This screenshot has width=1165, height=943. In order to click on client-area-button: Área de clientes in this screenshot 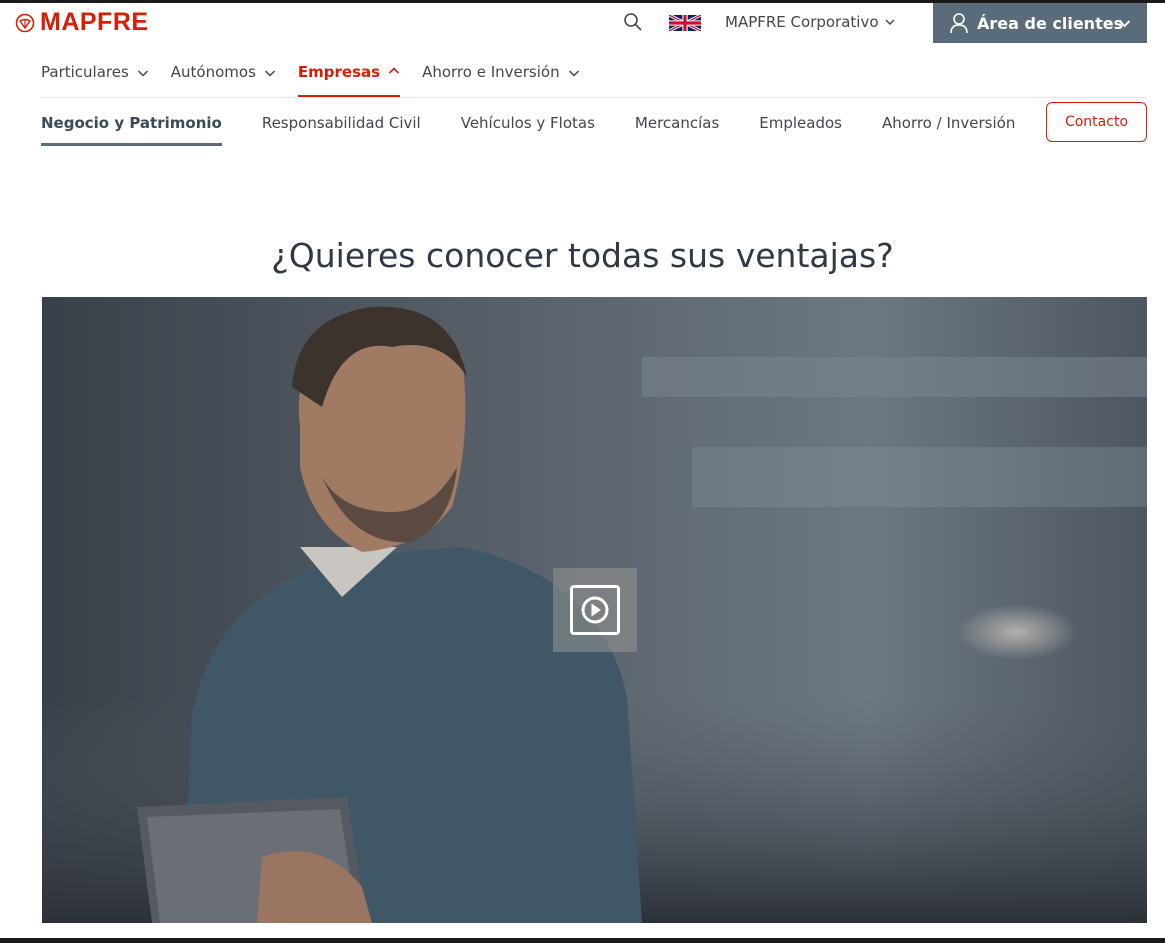, I will do `click(1040, 23)`.